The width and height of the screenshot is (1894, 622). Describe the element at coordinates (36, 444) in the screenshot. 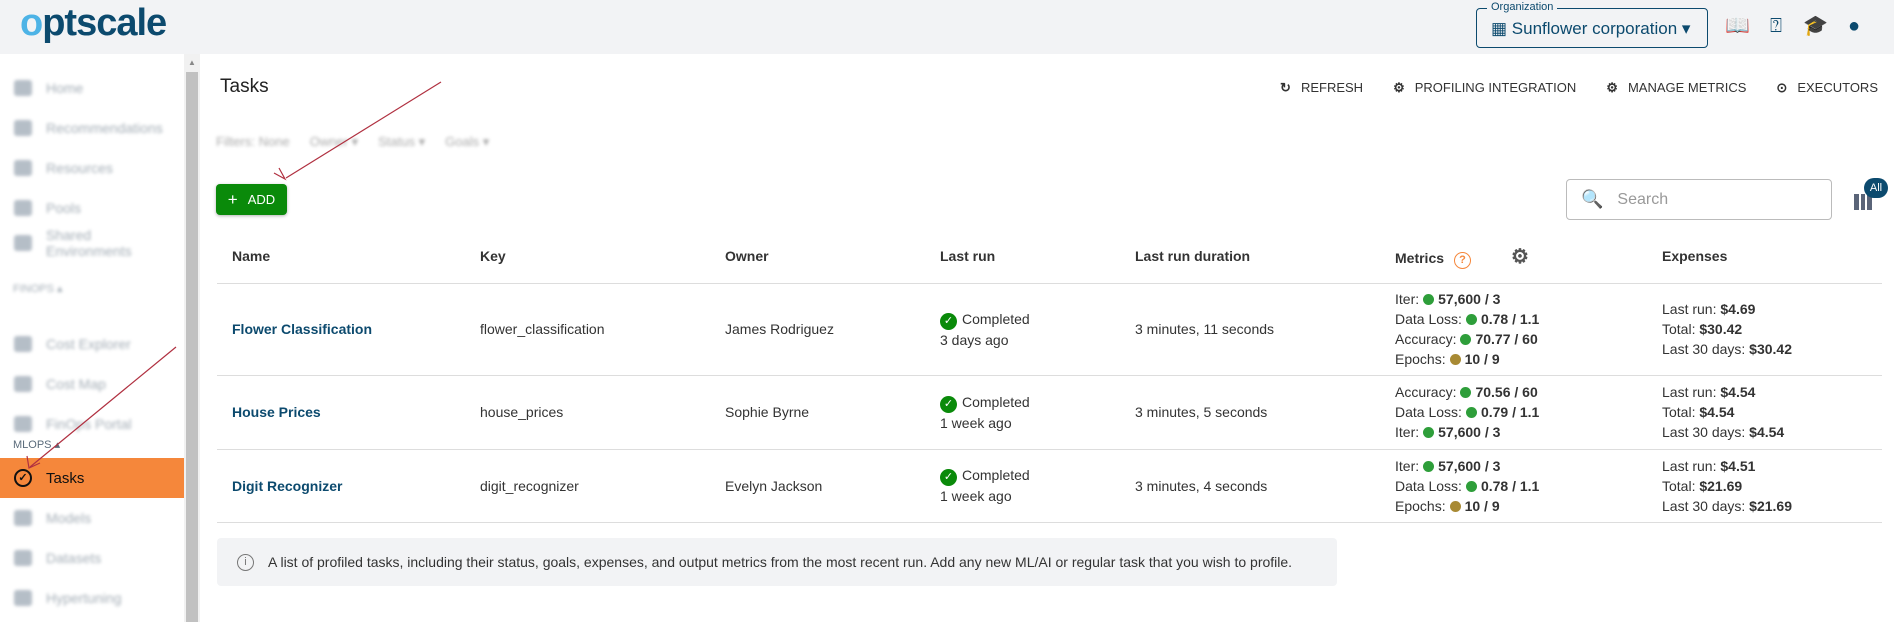

I see `sidebar-section-mlops: MLOPS ▴` at that location.